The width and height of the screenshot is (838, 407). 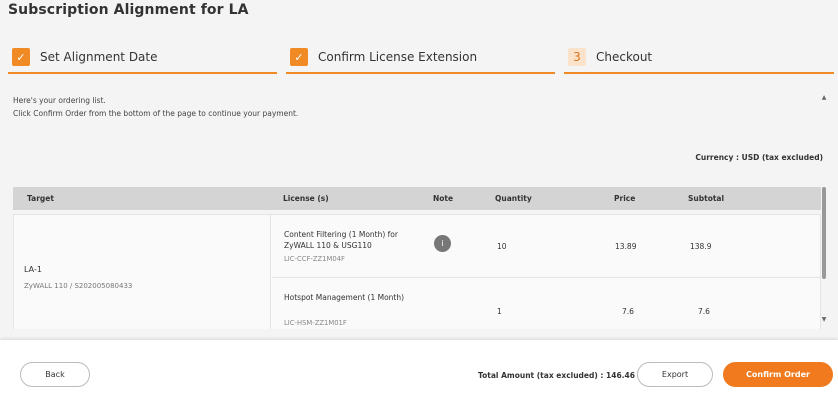 I want to click on export-button: Export, so click(x=675, y=374).